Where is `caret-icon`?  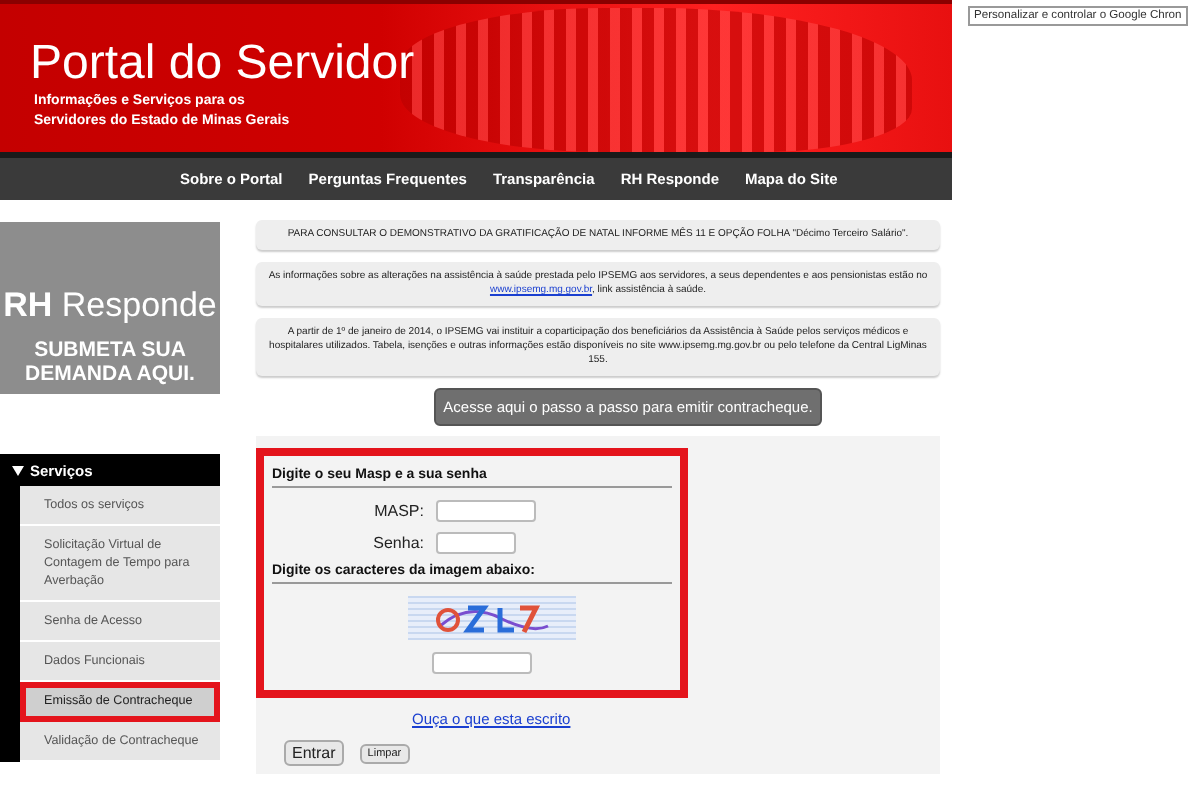 caret-icon is located at coordinates (18, 470).